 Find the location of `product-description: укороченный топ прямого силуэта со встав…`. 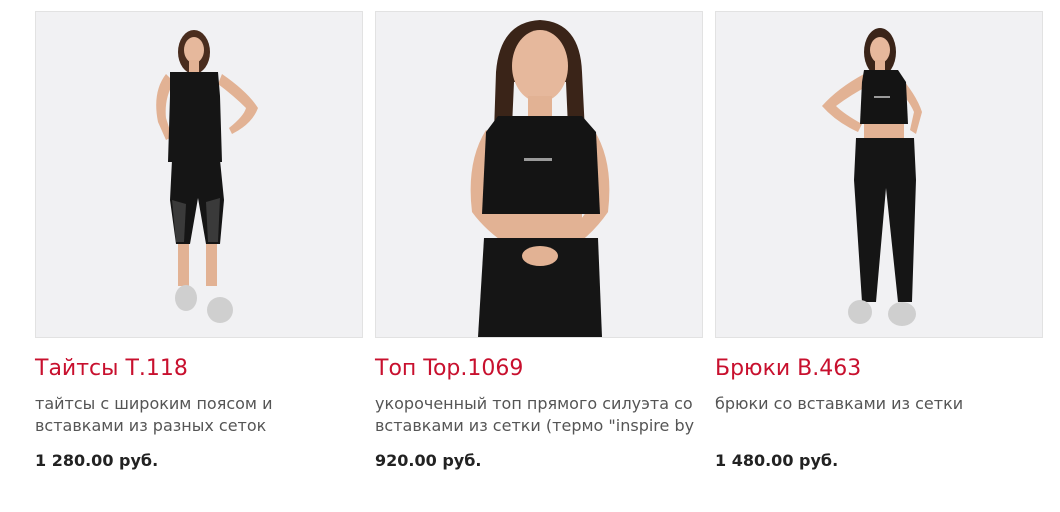

product-description: укороченный топ прямого силуэта со встав… is located at coordinates (535, 414).